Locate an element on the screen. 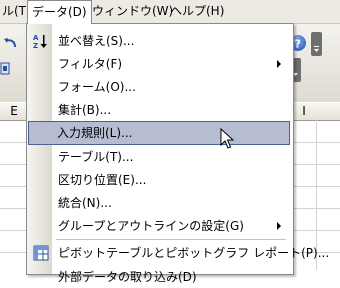 This screenshot has height=288, width=340. undo-icon is located at coordinates (10, 43).